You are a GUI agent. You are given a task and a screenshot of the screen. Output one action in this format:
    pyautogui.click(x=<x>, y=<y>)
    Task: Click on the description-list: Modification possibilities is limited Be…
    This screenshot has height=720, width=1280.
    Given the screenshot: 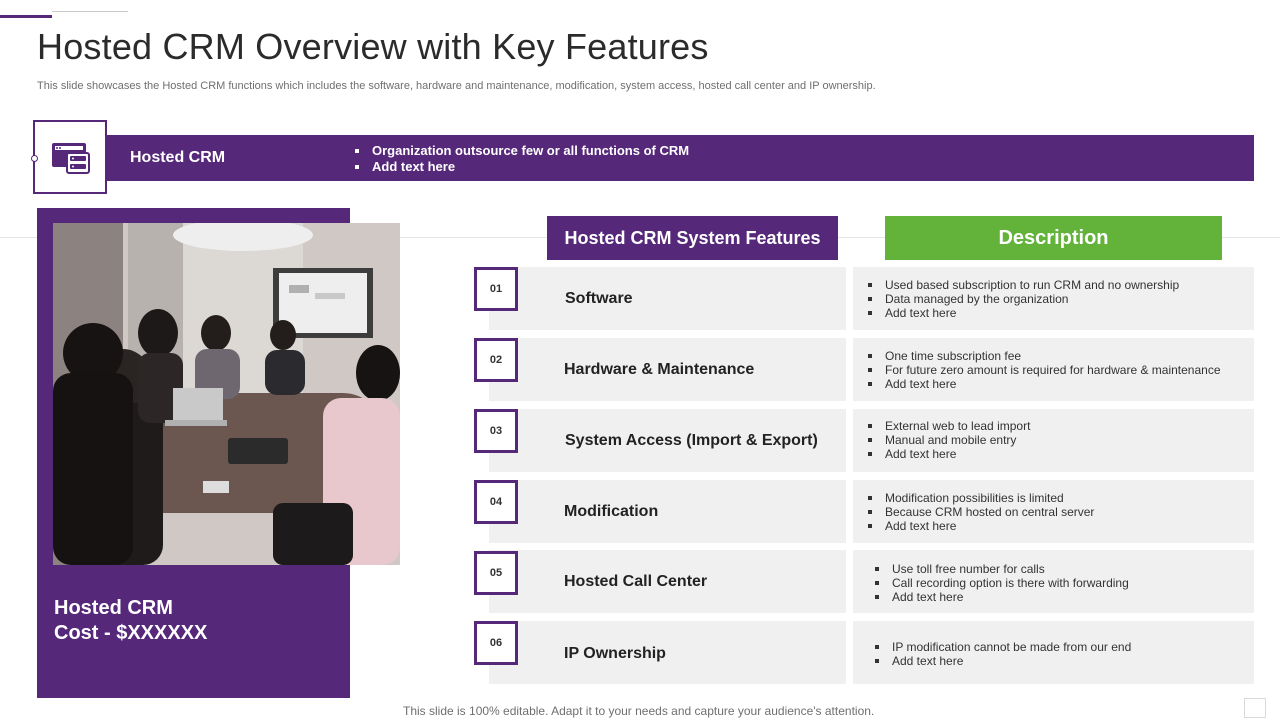 What is the action you would take?
    pyautogui.click(x=981, y=512)
    